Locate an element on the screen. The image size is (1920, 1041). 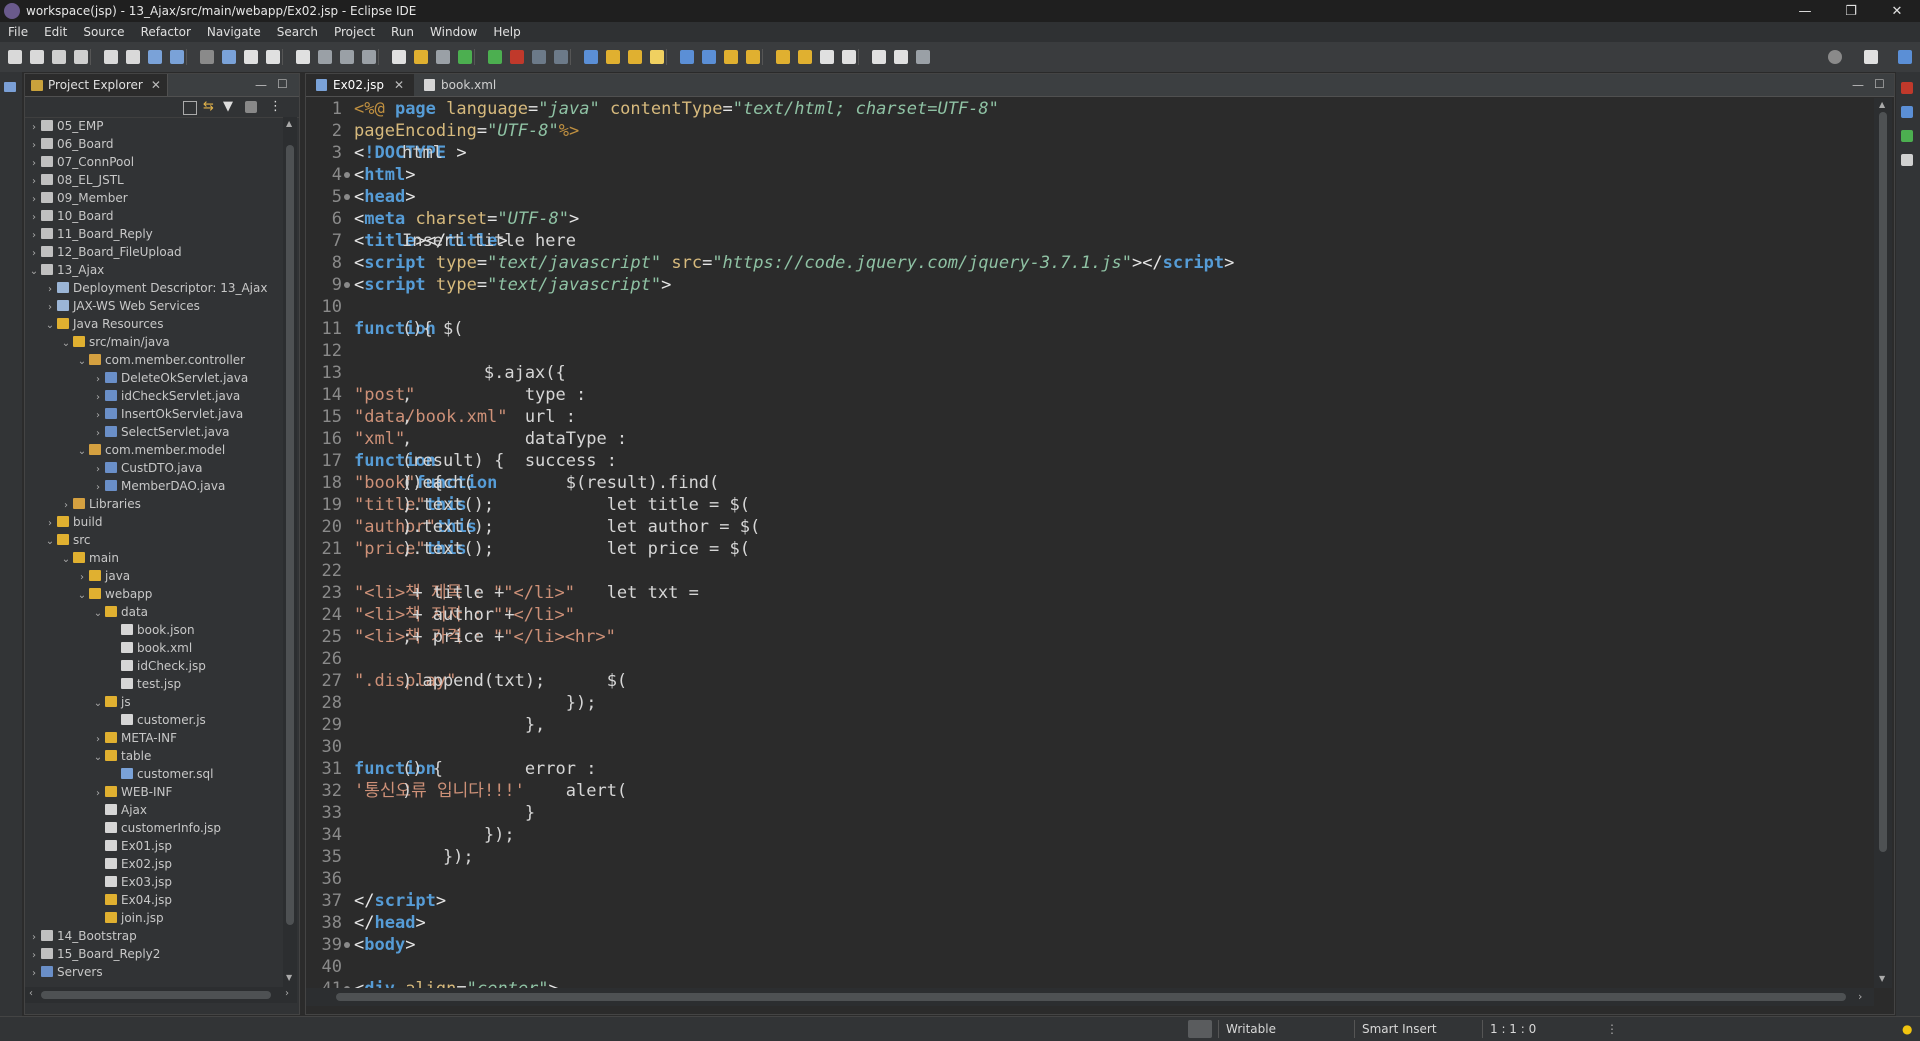
tree-item: › 05_EMP is located at coordinates (154, 126).